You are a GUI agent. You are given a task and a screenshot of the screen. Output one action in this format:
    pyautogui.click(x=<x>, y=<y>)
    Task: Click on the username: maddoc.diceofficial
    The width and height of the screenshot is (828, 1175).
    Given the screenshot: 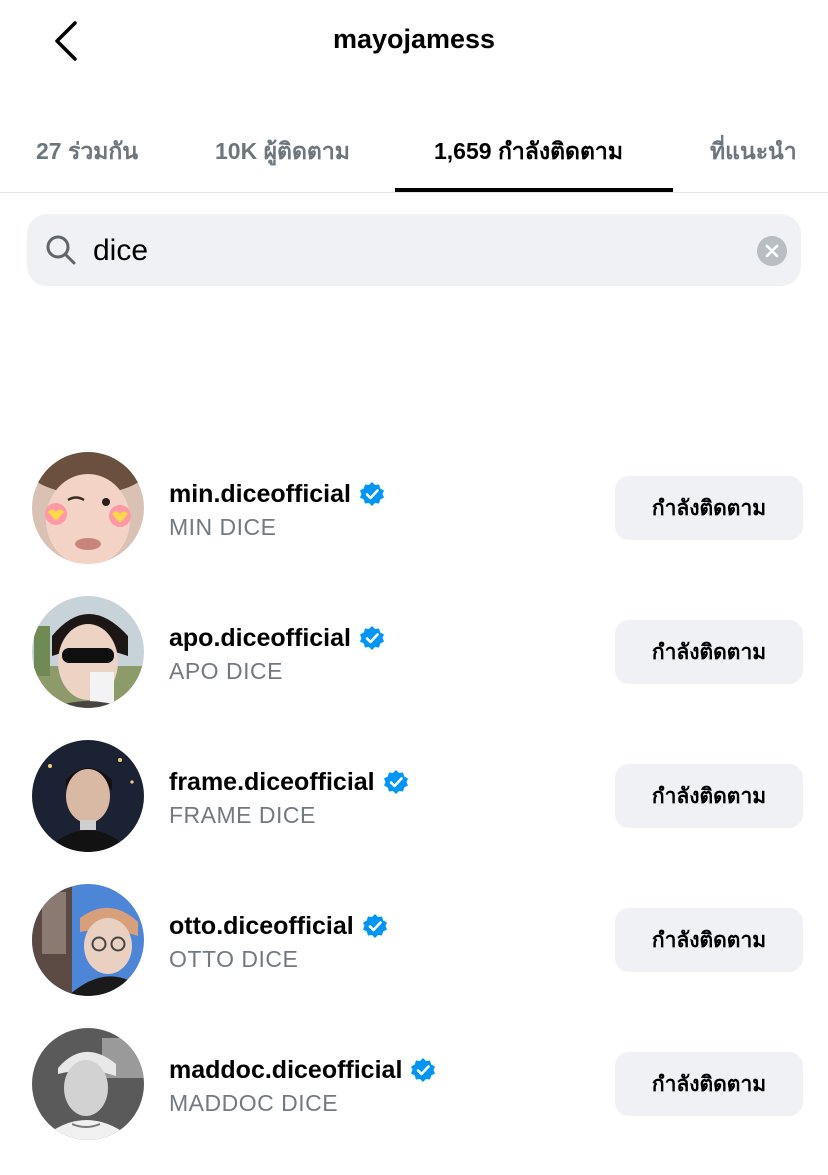 What is the action you would take?
    pyautogui.click(x=285, y=1070)
    